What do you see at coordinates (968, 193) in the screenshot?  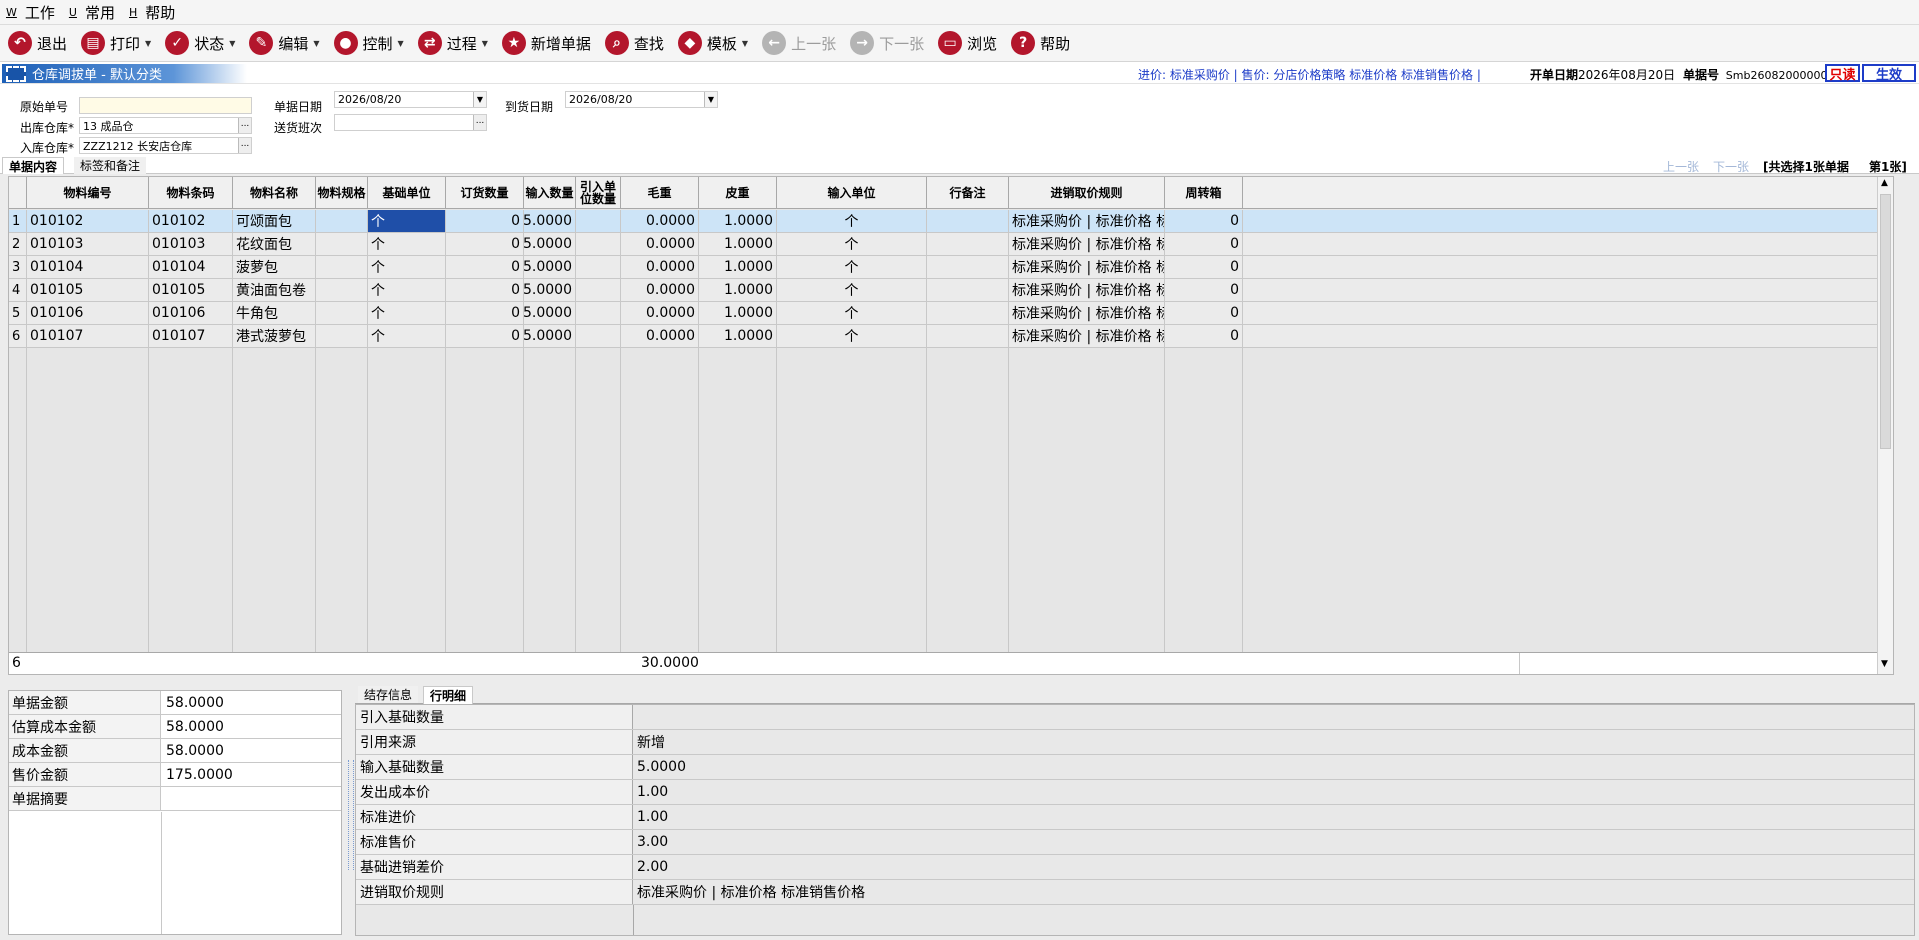 I see `grid-header-col-12: 行备注` at bounding box center [968, 193].